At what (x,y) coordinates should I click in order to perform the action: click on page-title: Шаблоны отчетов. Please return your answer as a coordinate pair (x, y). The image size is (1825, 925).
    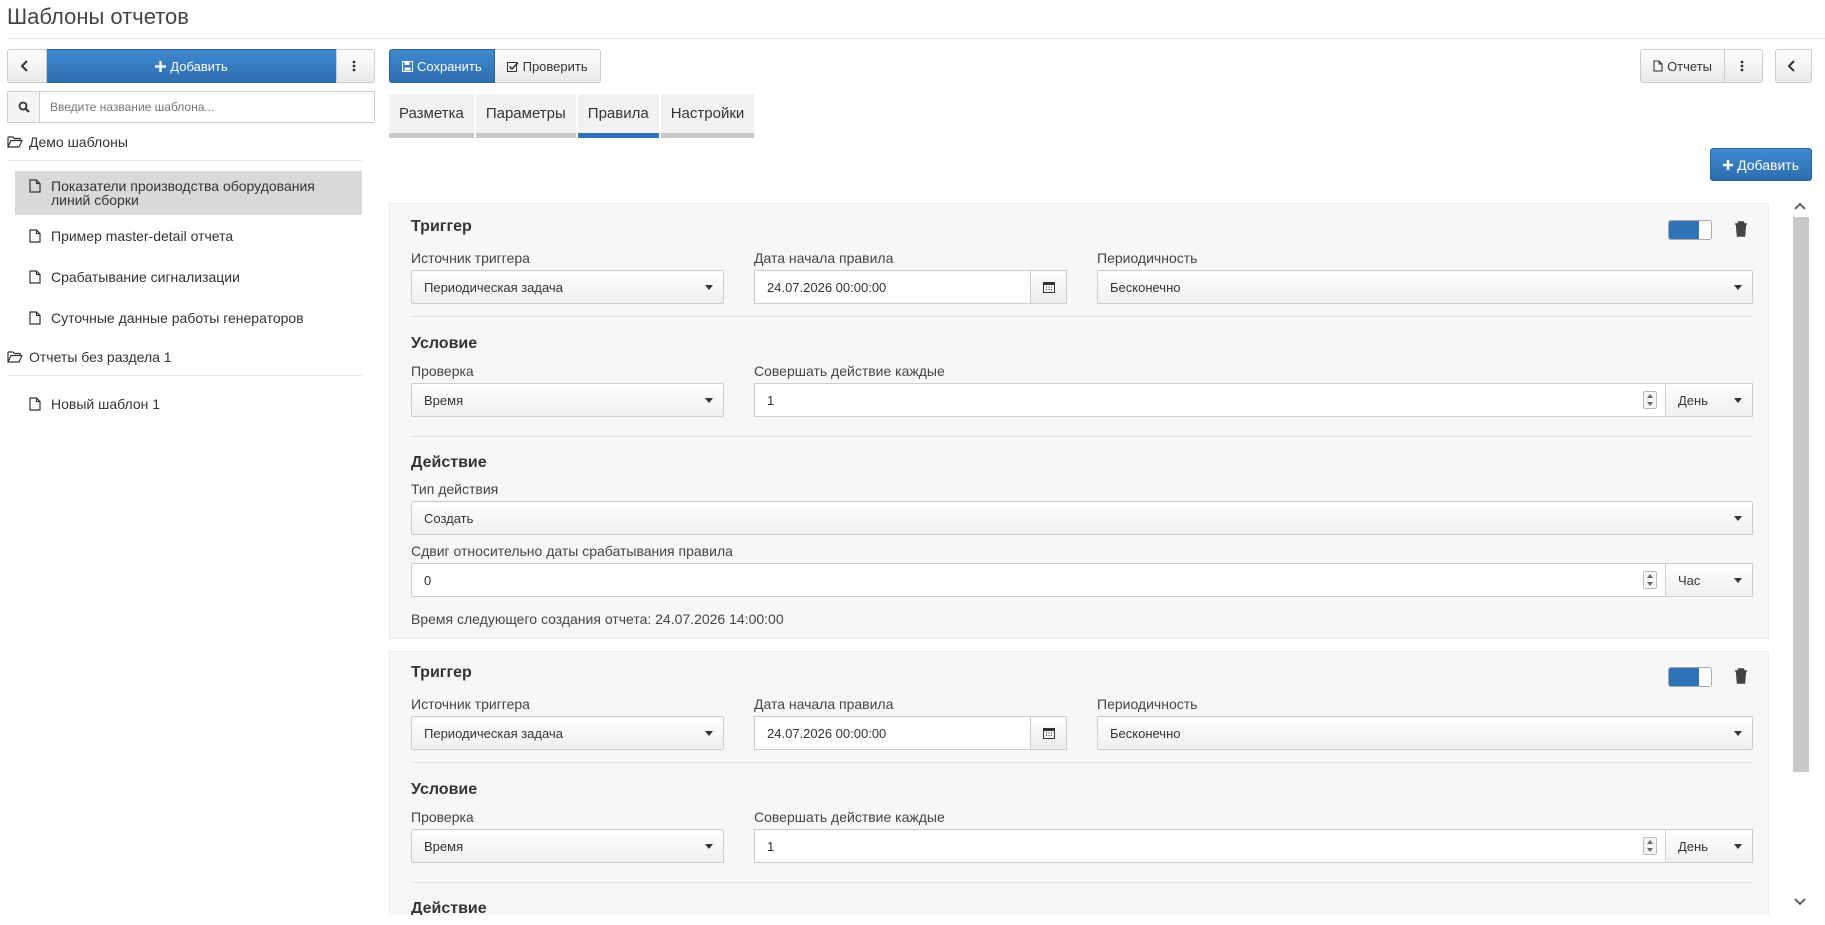
    Looking at the image, I should click on (98, 16).